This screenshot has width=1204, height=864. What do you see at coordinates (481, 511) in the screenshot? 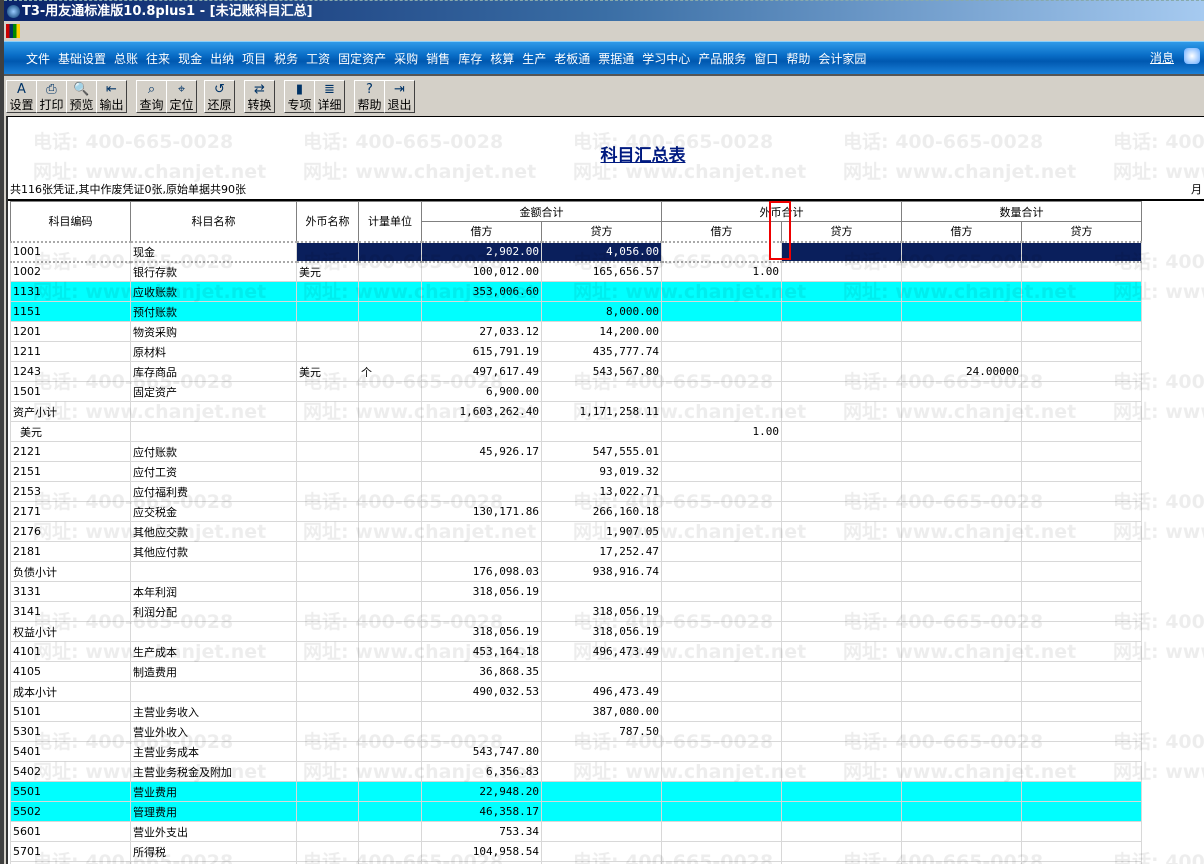
I see `table-cell: 130,171.86` at bounding box center [481, 511].